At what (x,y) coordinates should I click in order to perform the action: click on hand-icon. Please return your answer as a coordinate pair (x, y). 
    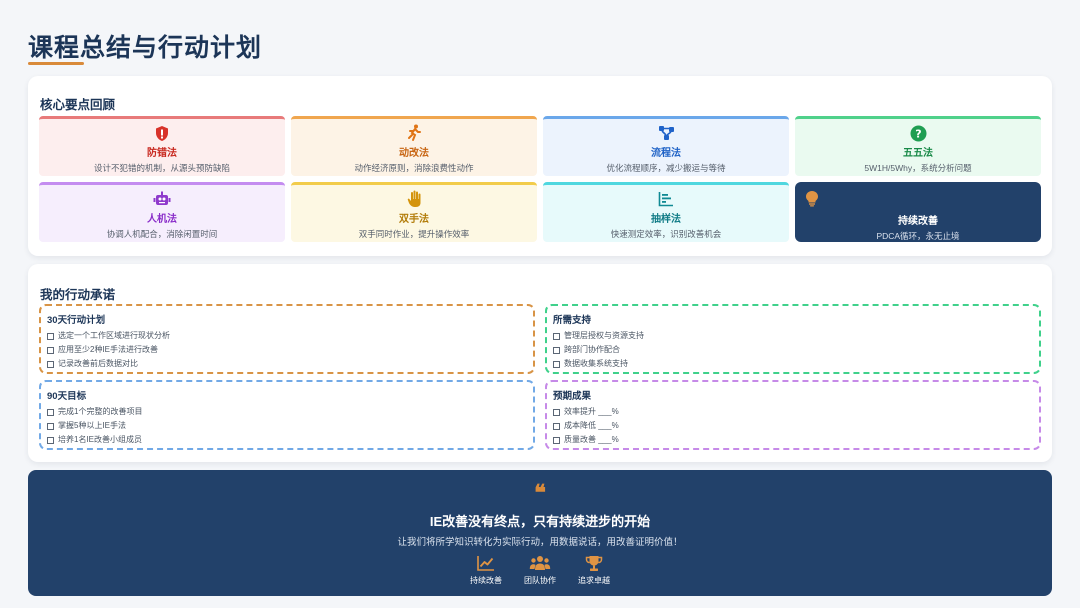
    Looking at the image, I should click on (414, 199).